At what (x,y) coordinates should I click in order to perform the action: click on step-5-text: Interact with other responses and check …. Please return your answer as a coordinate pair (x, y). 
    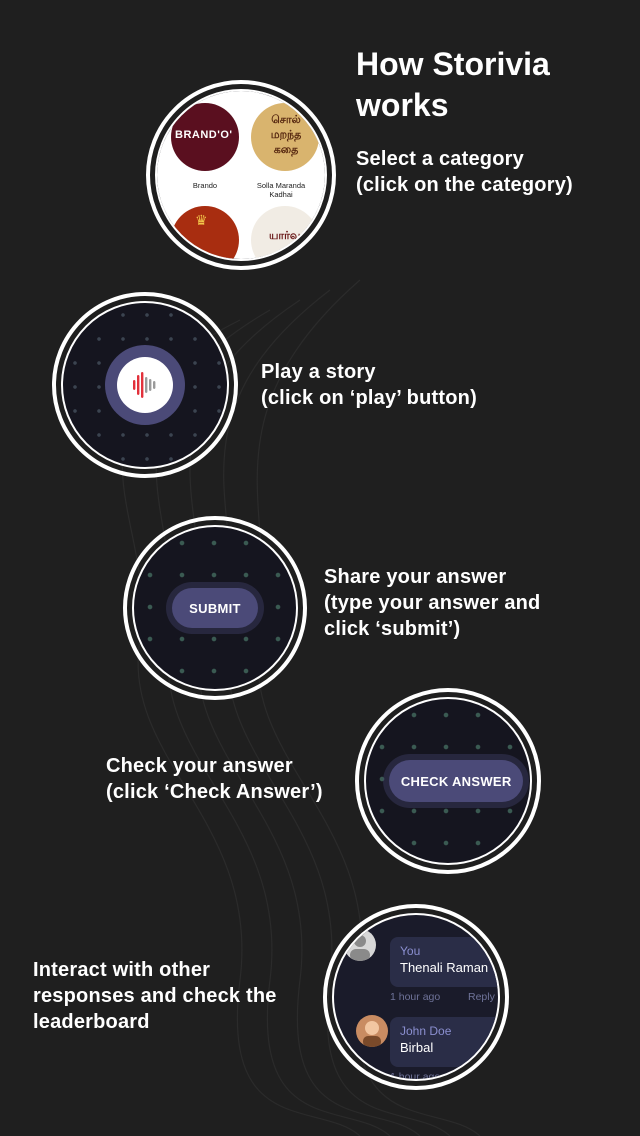
    Looking at the image, I should click on (155, 996).